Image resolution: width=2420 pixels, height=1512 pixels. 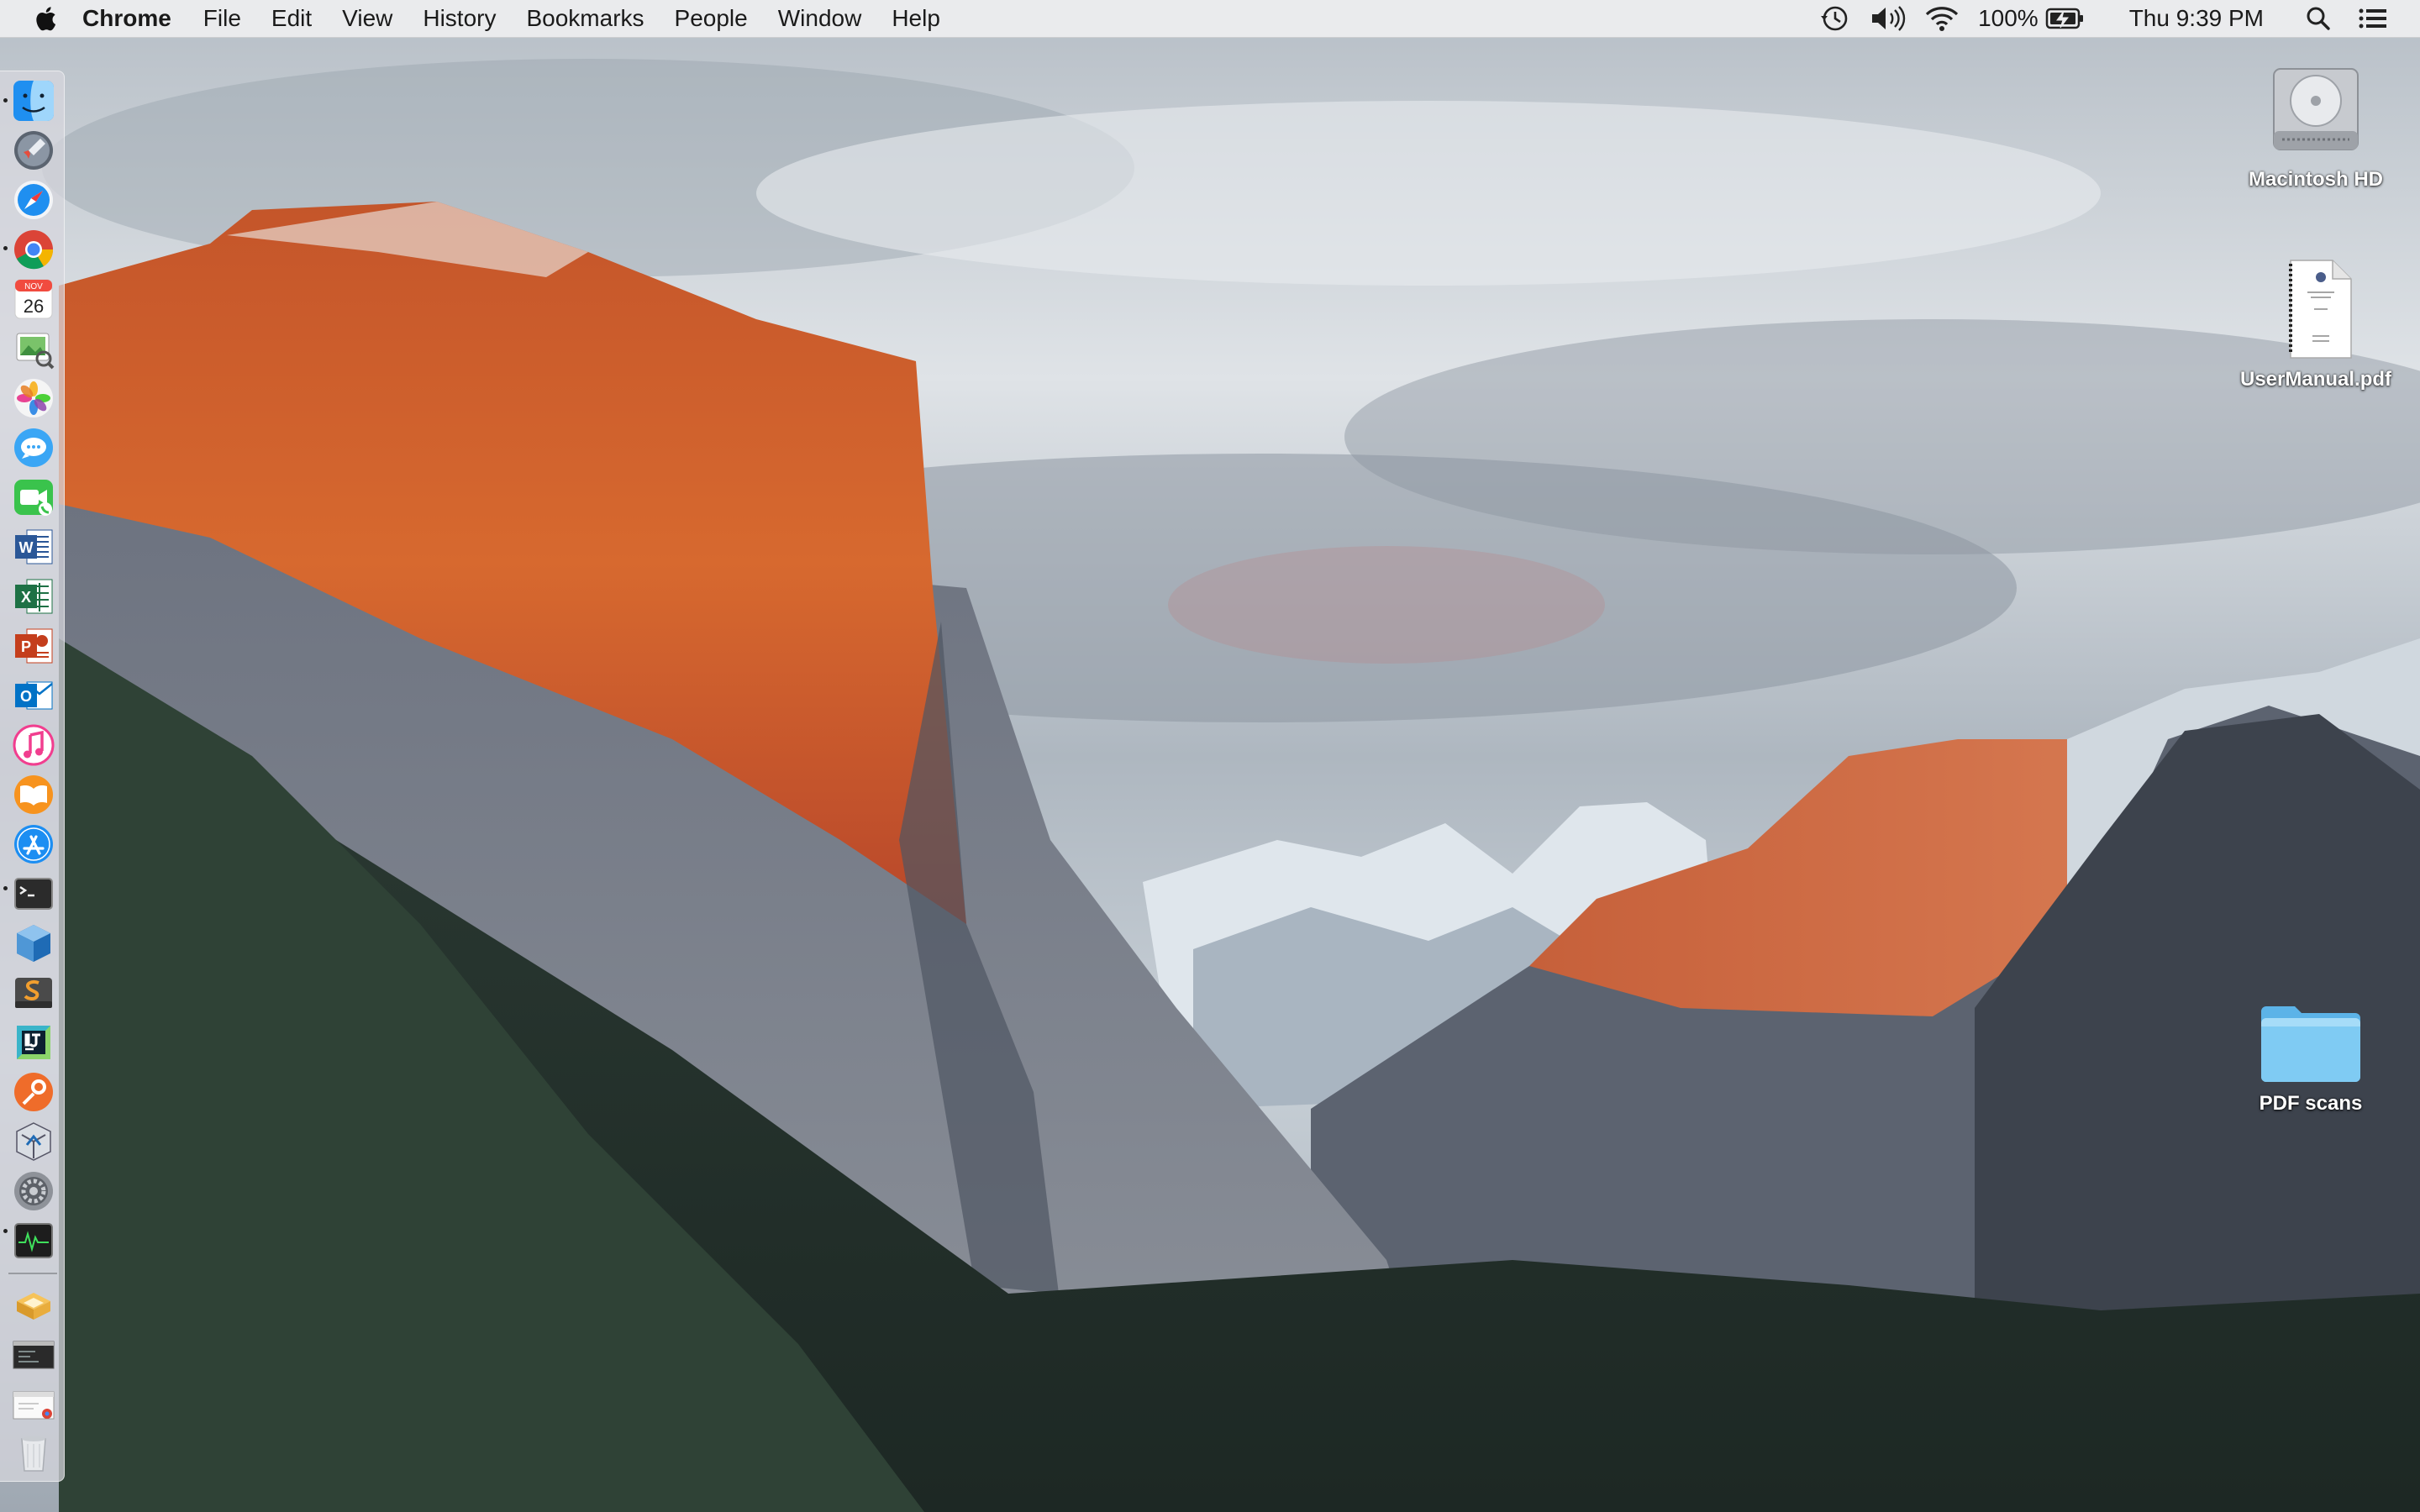 What do you see at coordinates (34, 1452) in the screenshot?
I see `trash-icon` at bounding box center [34, 1452].